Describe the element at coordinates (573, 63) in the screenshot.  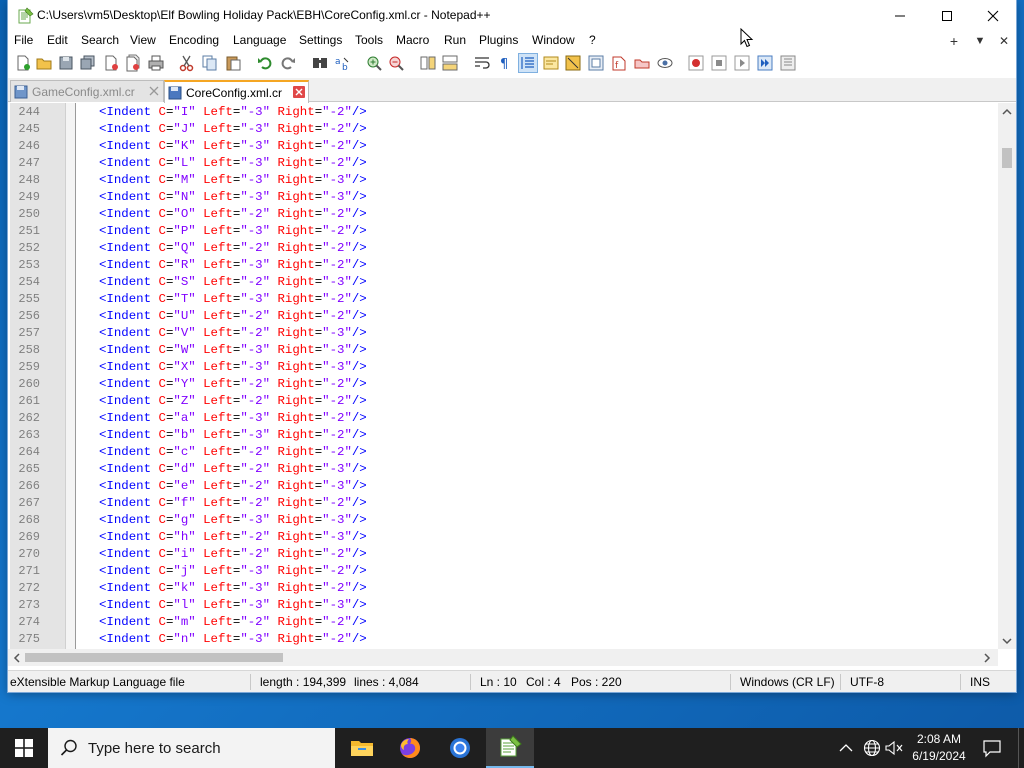
I see `document-map-icon` at that location.